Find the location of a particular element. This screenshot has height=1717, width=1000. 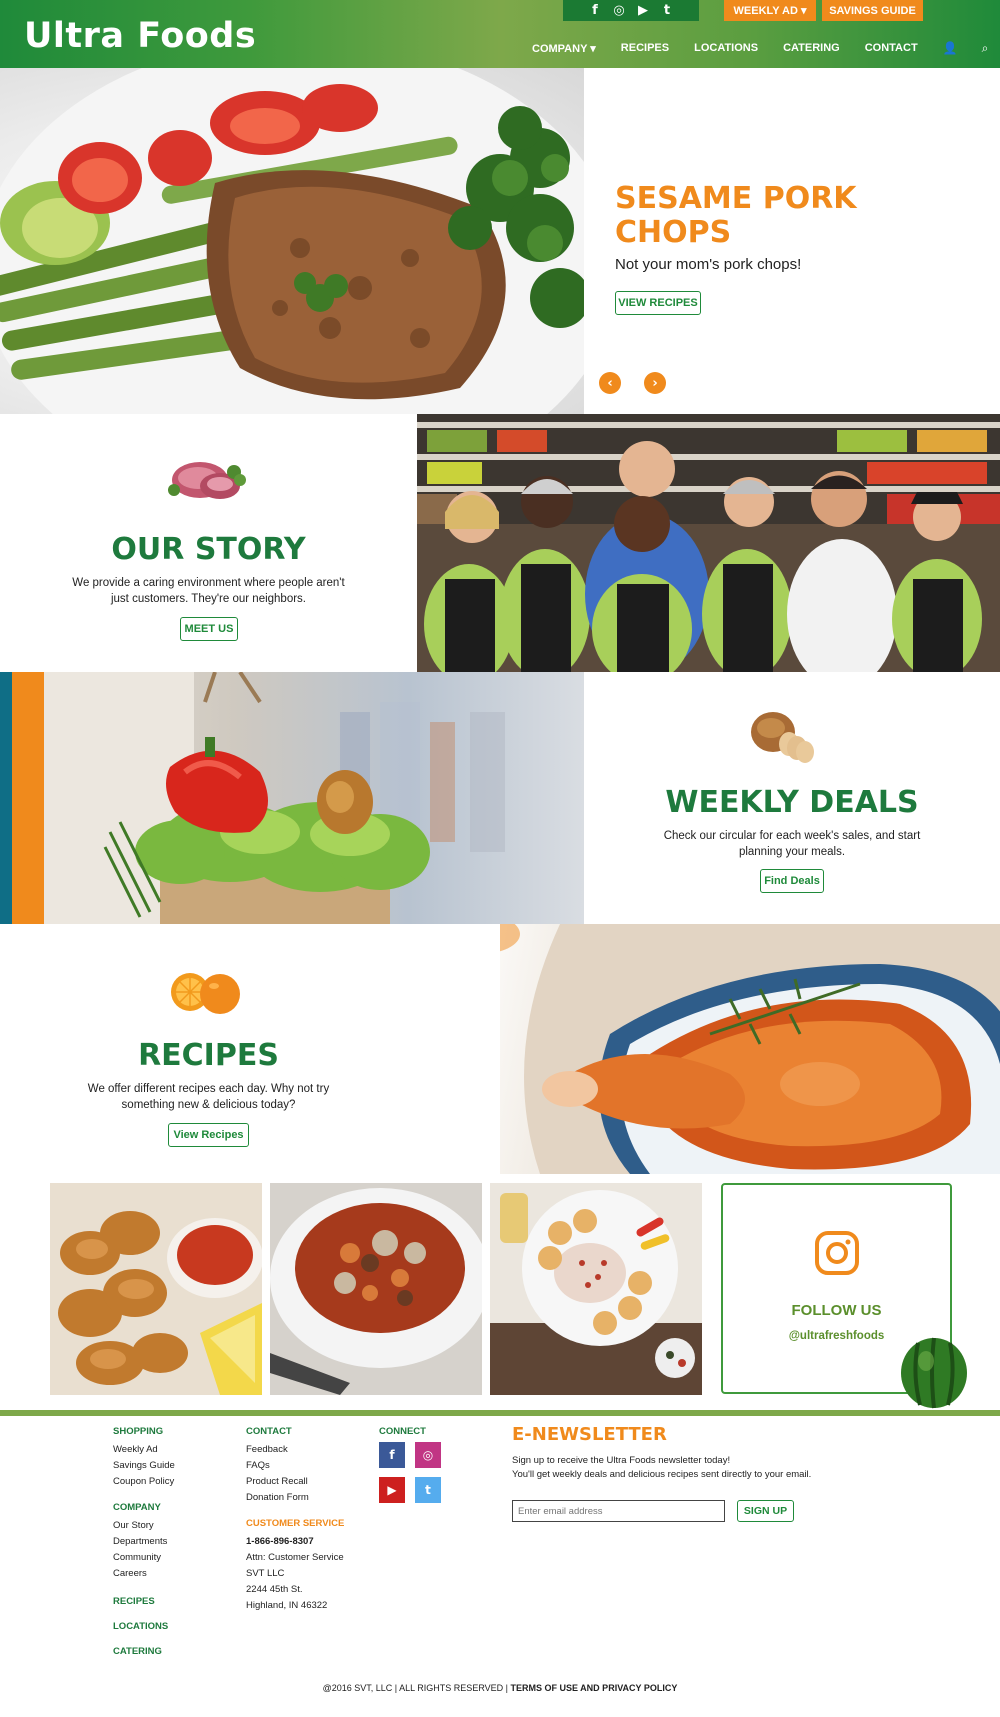

logo: Ultra Foods is located at coordinates (140, 36).